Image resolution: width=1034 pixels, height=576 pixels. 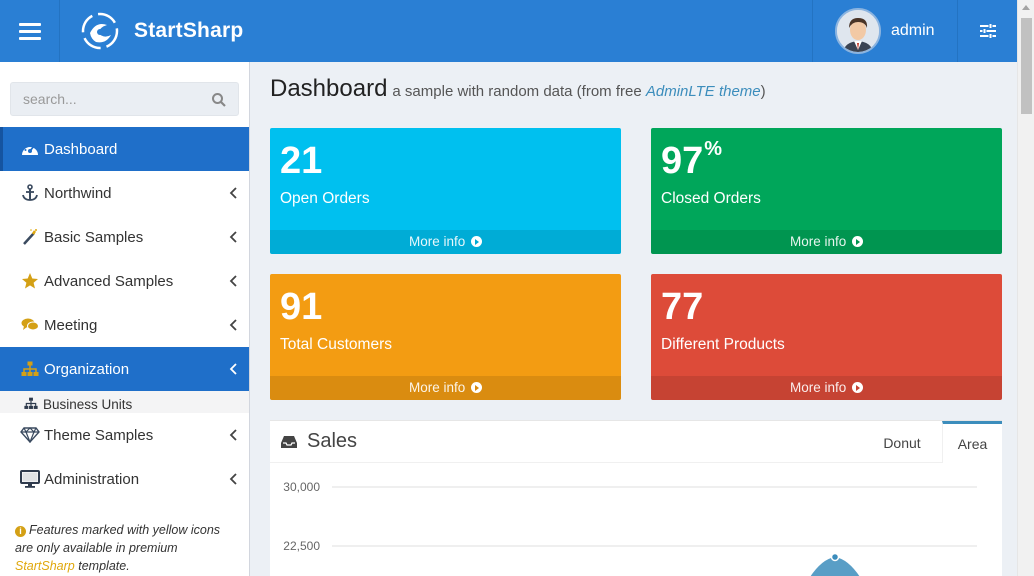 What do you see at coordinates (763, 91) in the screenshot?
I see `subtitle-suffix: )` at bounding box center [763, 91].